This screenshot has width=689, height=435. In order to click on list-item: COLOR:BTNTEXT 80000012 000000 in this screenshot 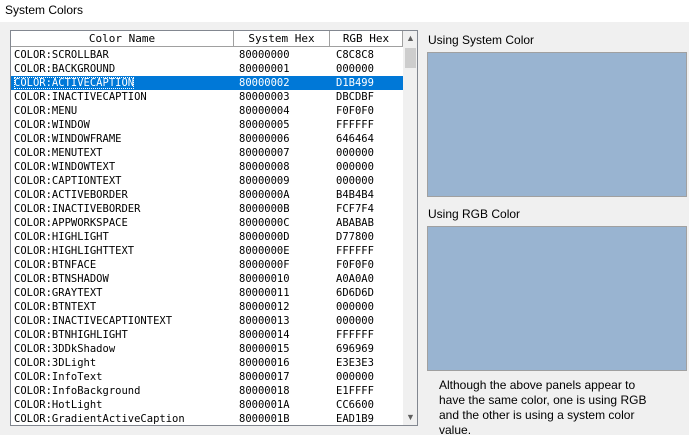, I will do `click(207, 307)`.